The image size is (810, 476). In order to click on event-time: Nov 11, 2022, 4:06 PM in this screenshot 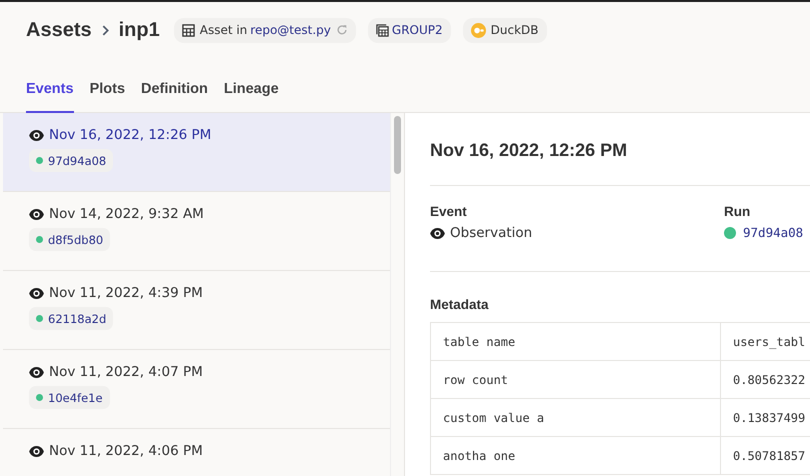, I will do `click(126, 451)`.